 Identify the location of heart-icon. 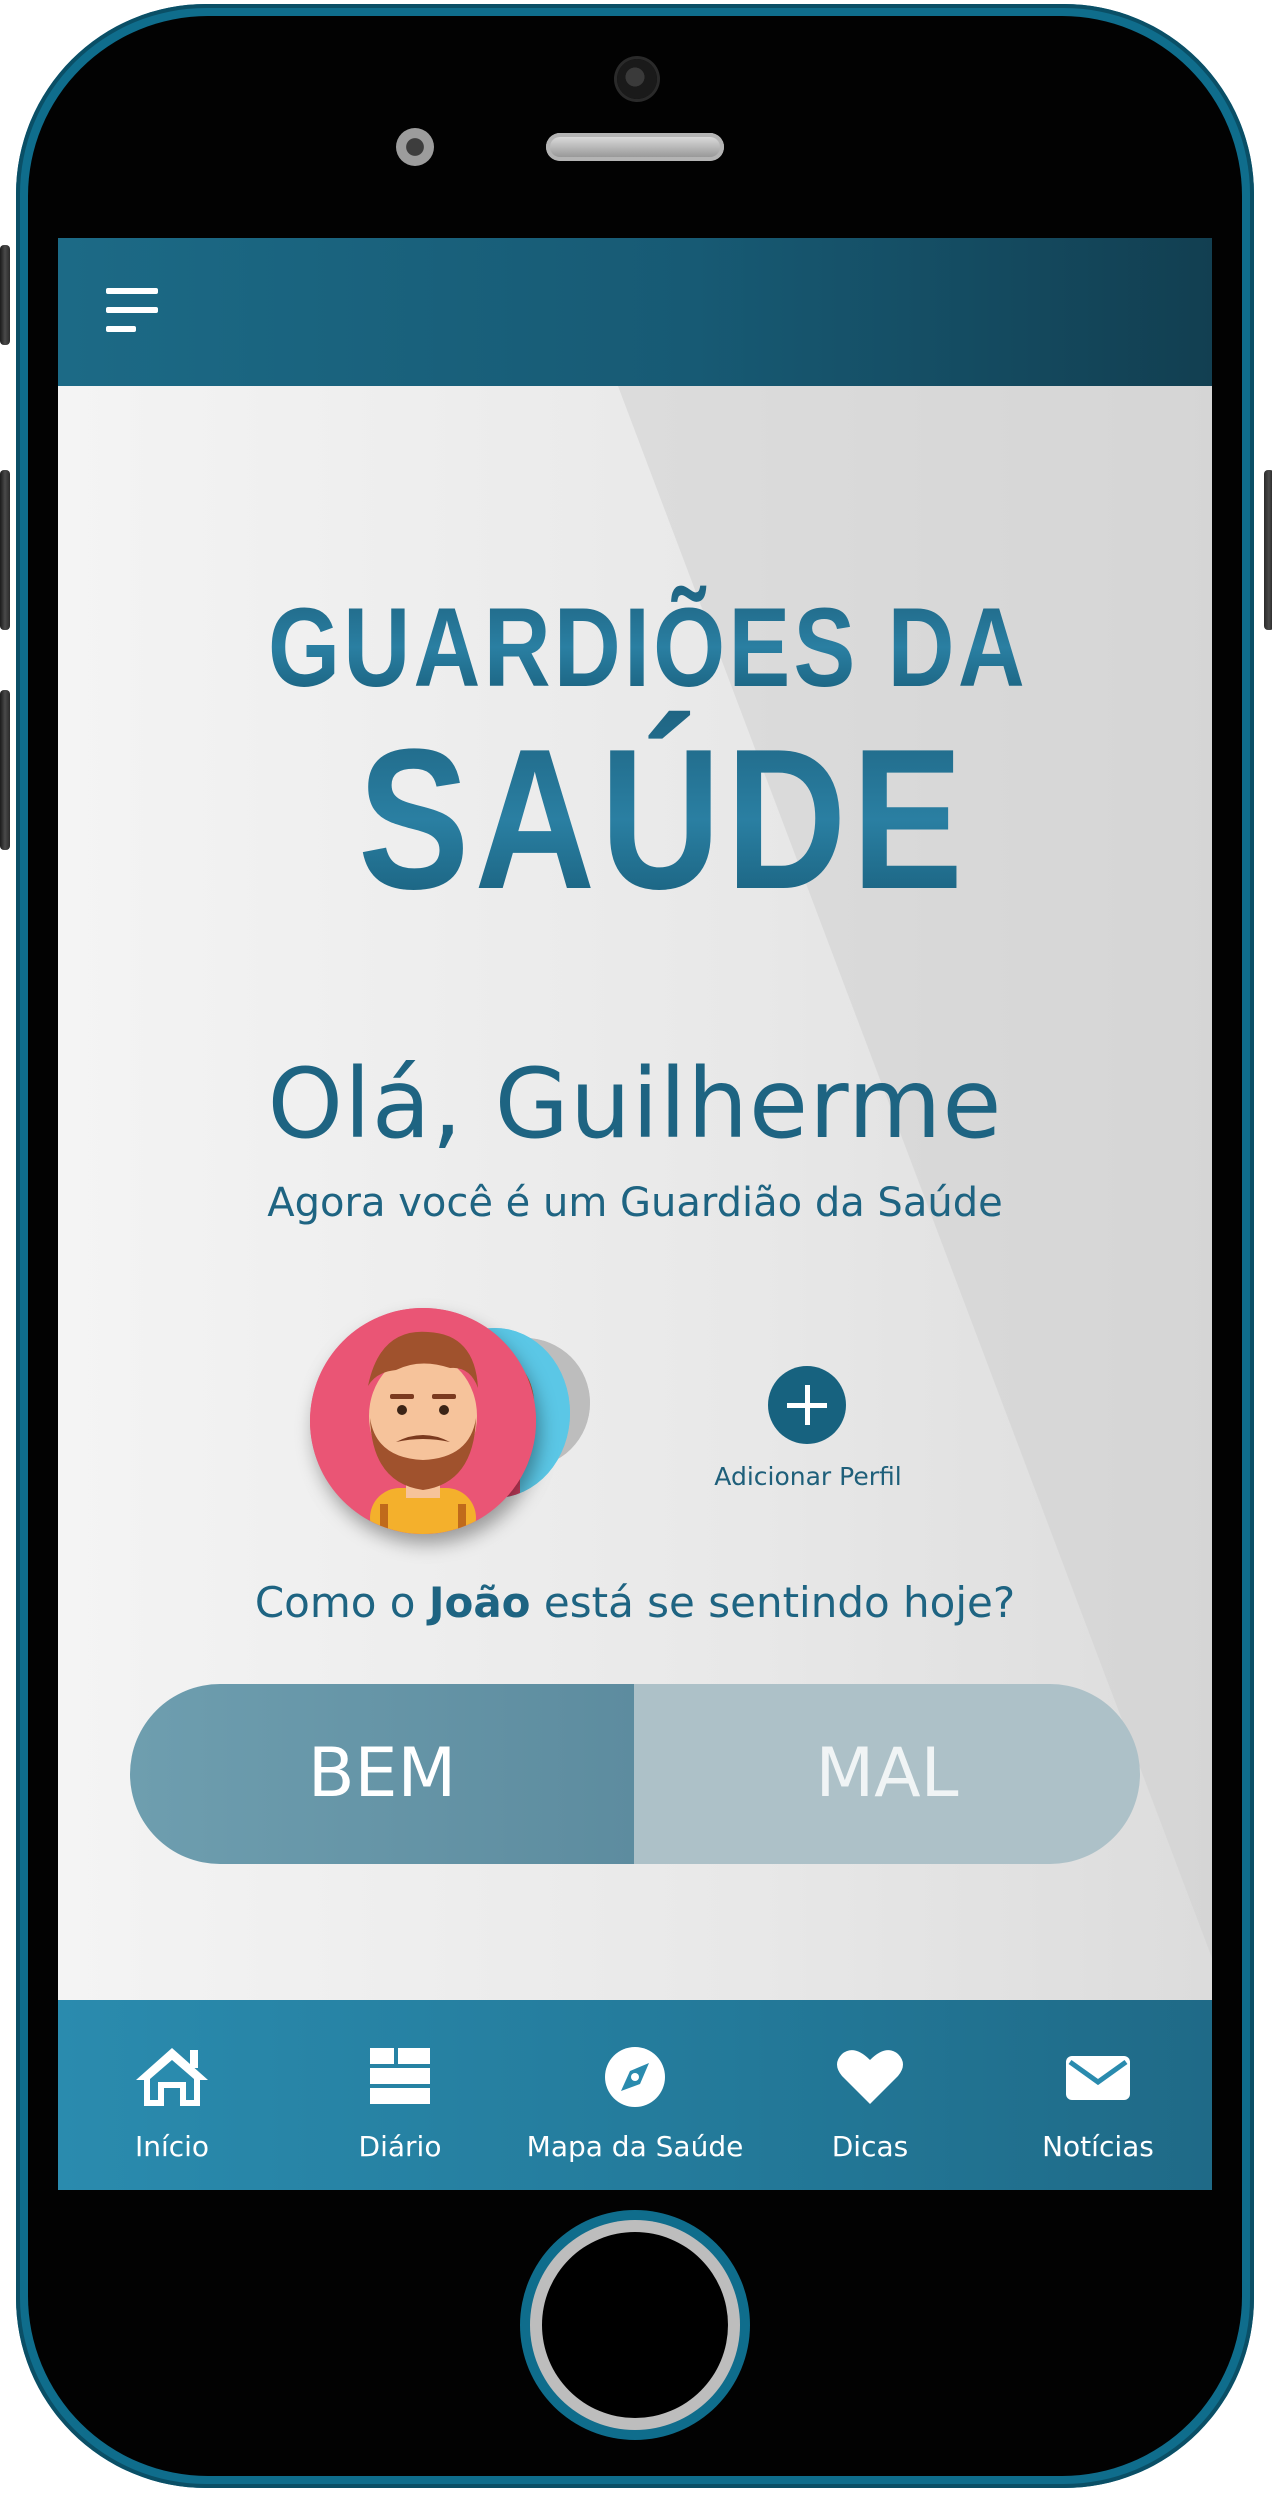
(870, 2077).